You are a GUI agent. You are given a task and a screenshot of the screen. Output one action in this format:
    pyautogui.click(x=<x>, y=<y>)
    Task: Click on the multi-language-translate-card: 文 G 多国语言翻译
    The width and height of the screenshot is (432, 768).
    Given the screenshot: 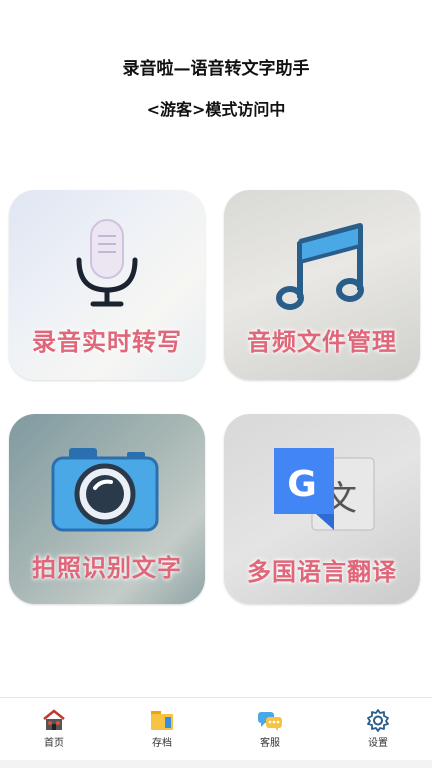 What is the action you would take?
    pyautogui.click(x=322, y=509)
    